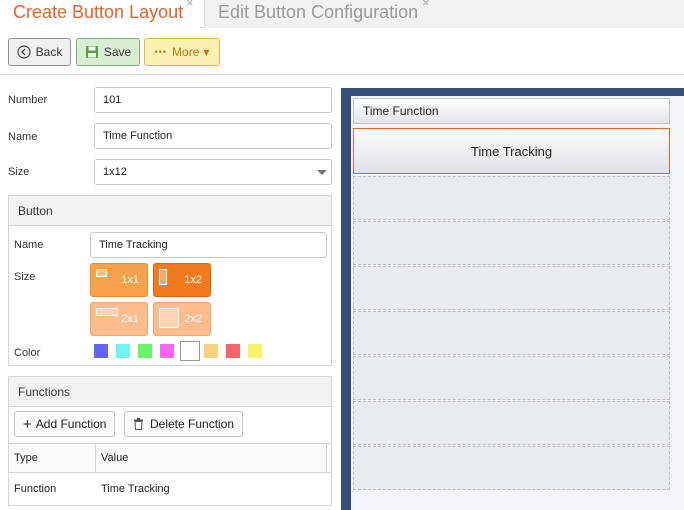 Image resolution: width=684 pixels, height=510 pixels. What do you see at coordinates (163, 277) in the screenshot?
I see `size-1x2-icon` at bounding box center [163, 277].